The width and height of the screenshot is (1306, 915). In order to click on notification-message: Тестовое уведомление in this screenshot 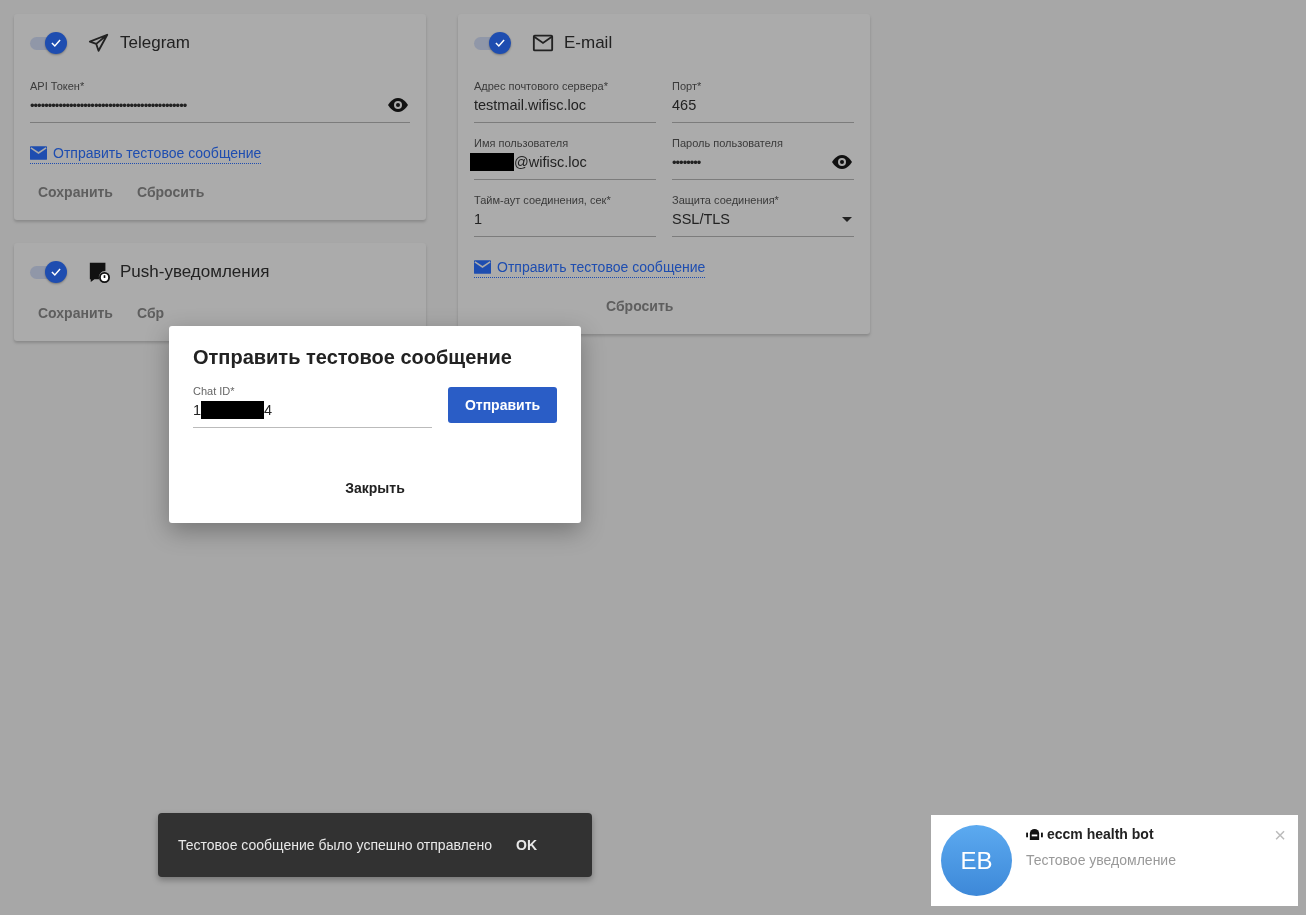, I will do `click(1101, 860)`.